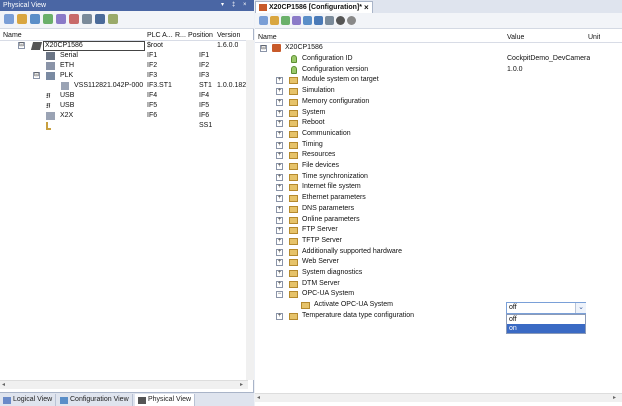  Describe the element at coordinates (314, 7) in the screenshot. I see `tab-configuration: X20CP1586 [Configuration]* ×` at that location.